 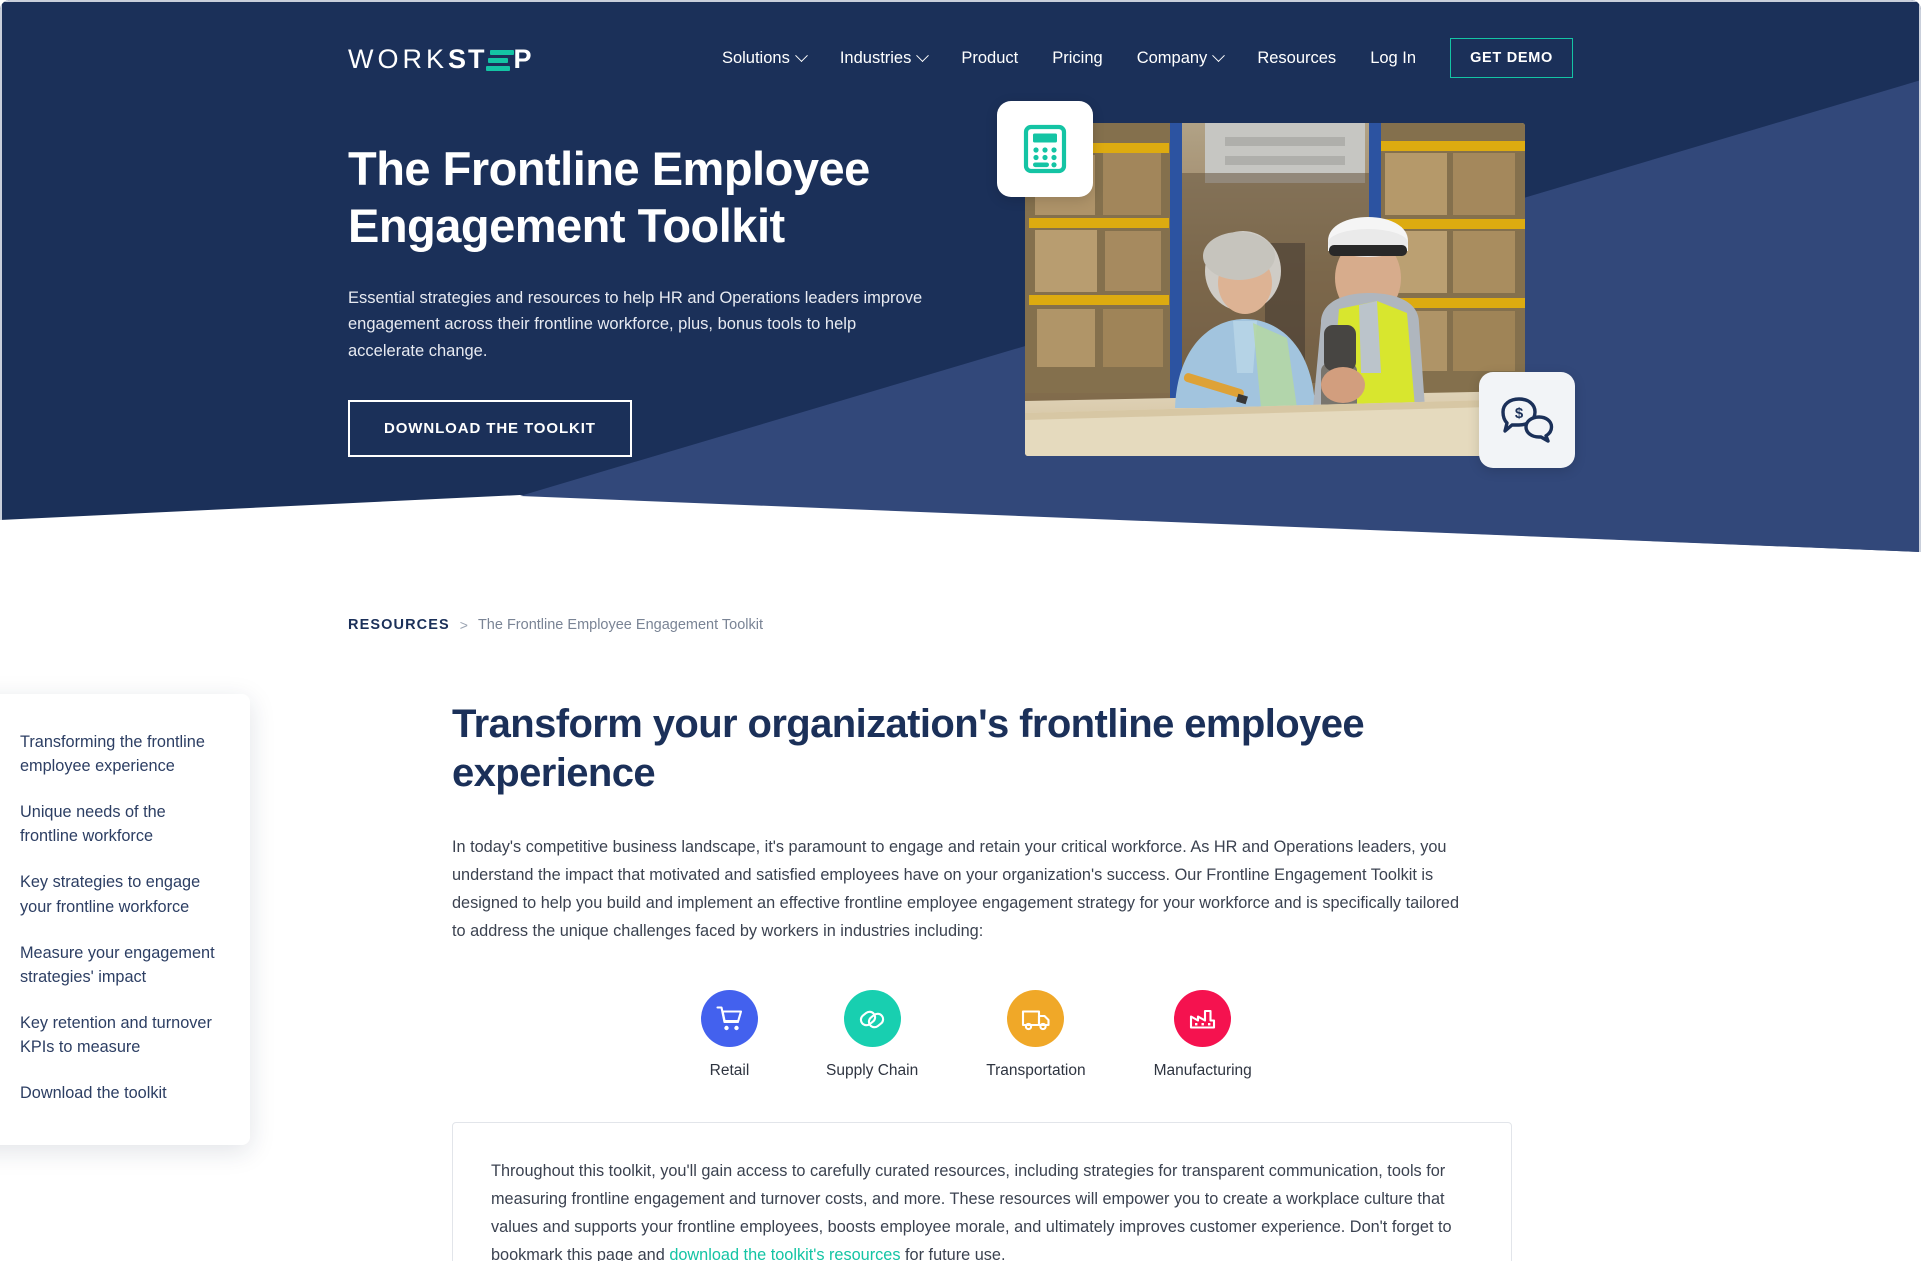 I want to click on nav-item-pricing: Pricing, so click(x=1077, y=58).